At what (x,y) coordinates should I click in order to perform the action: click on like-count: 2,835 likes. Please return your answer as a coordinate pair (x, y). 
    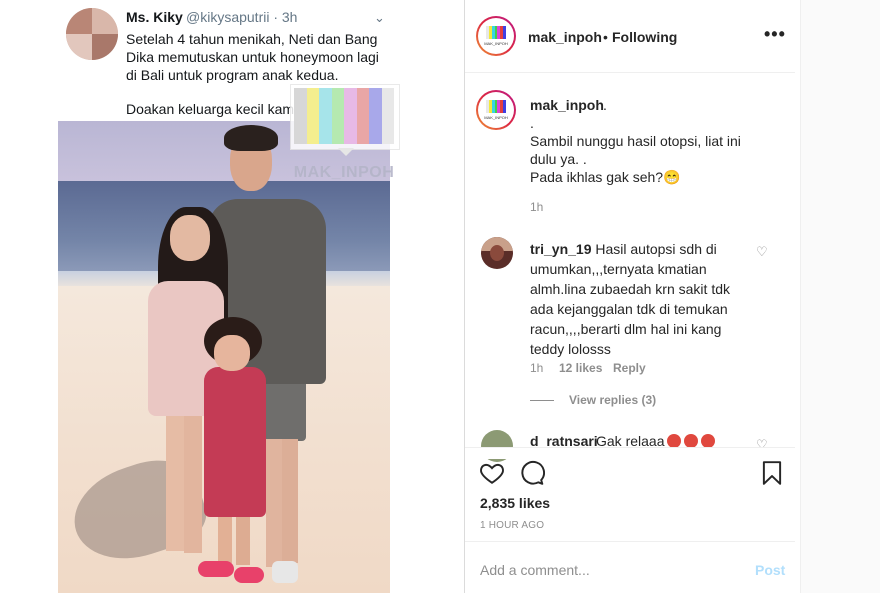
    Looking at the image, I should click on (515, 503).